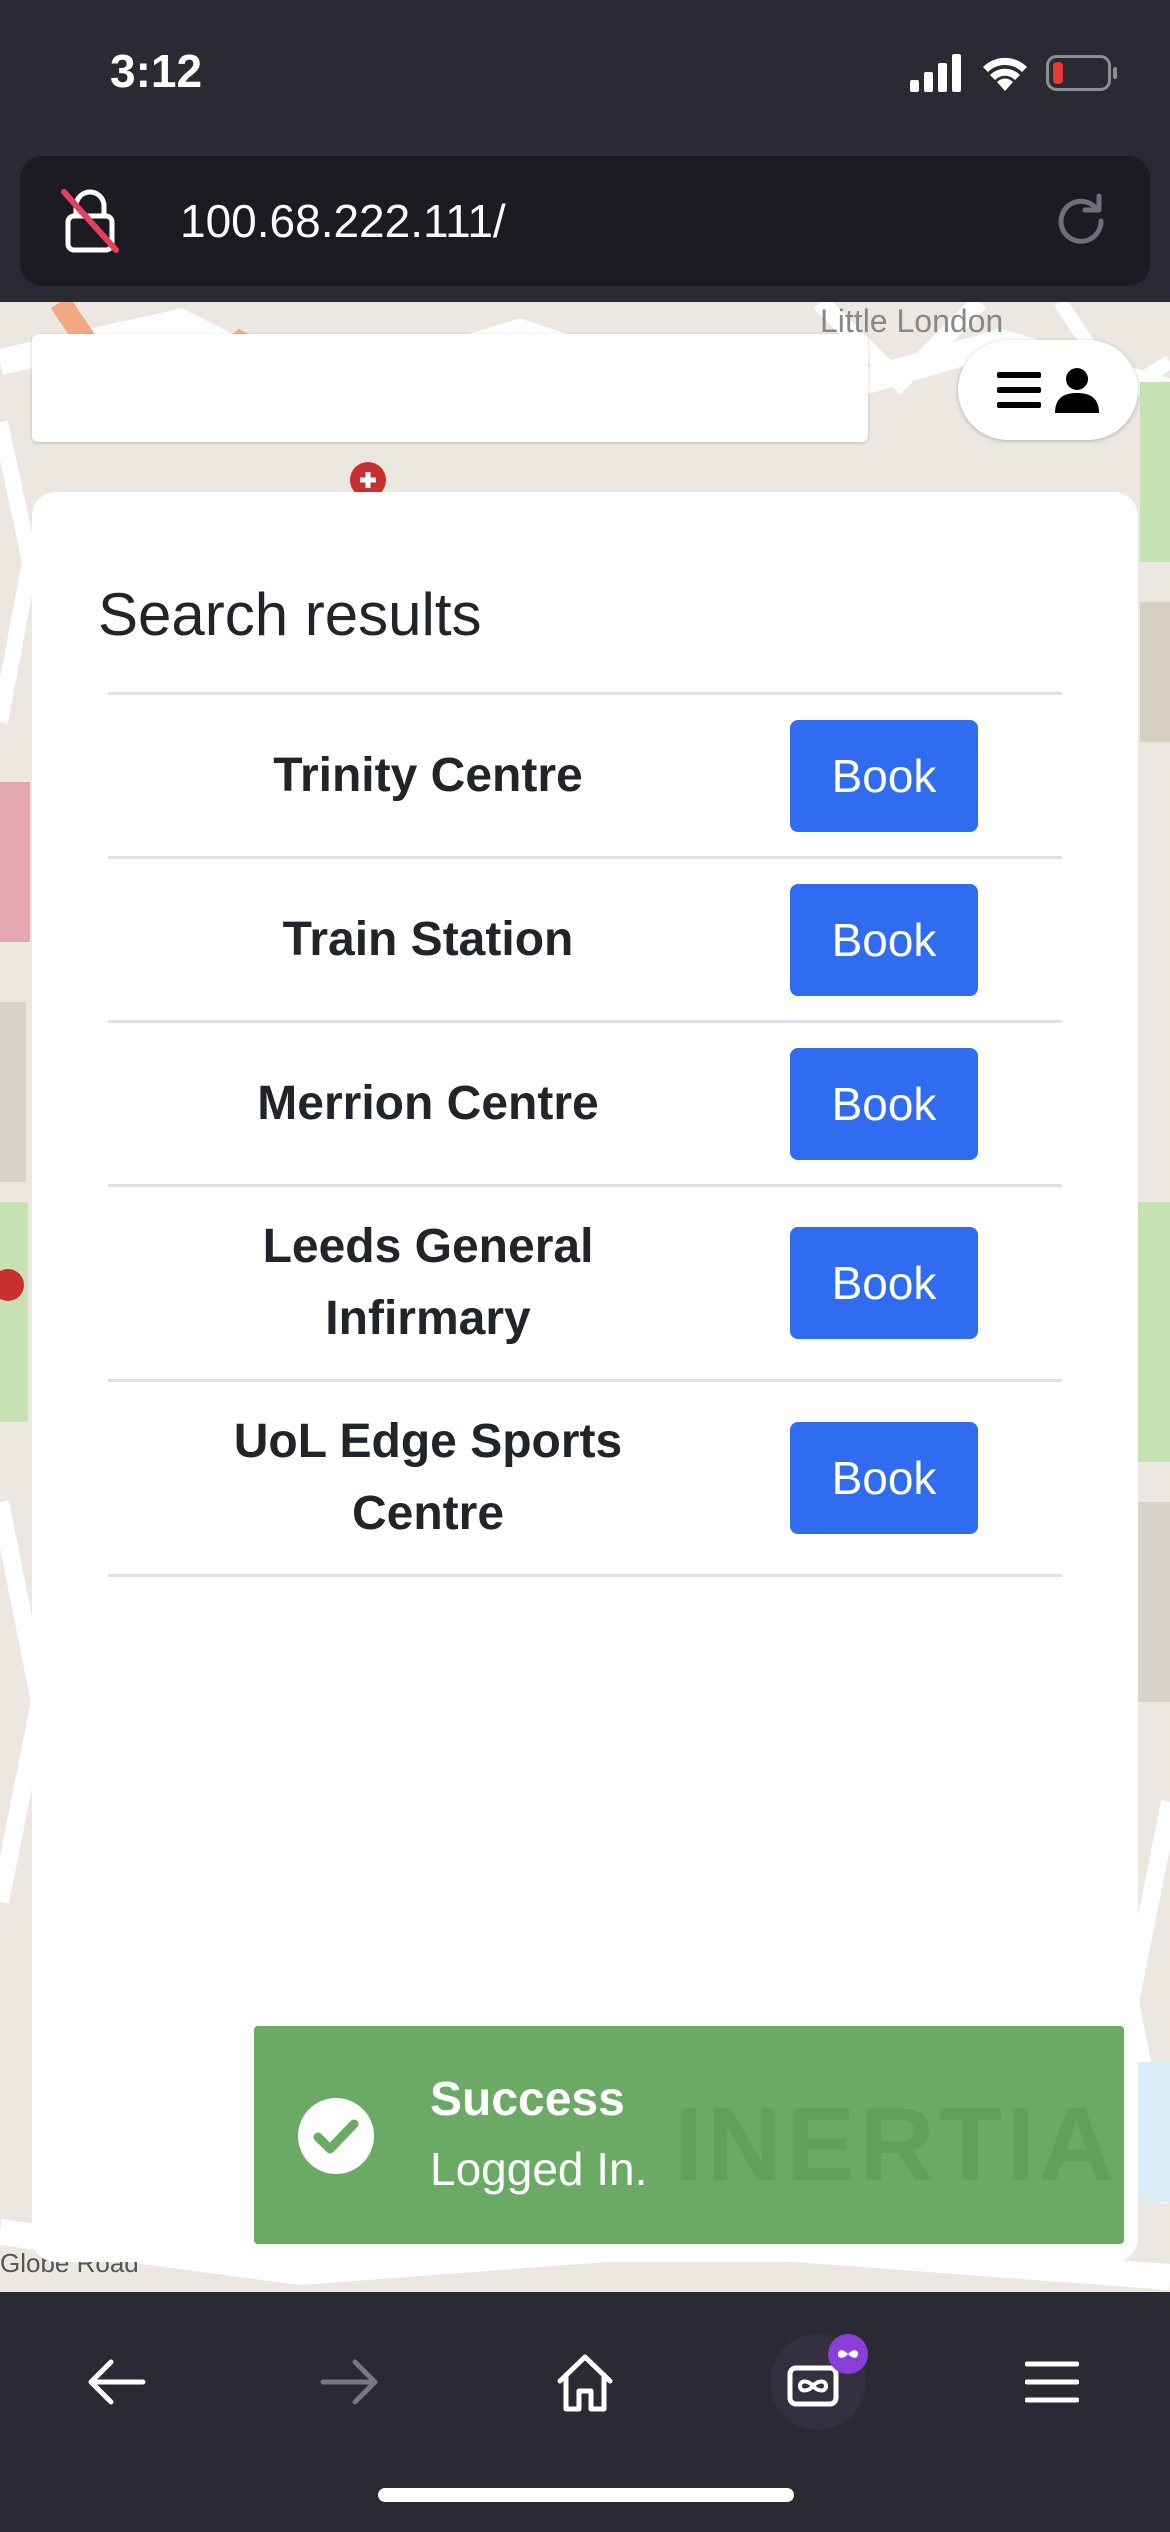  I want to click on toast-title: Success, so click(527, 2099).